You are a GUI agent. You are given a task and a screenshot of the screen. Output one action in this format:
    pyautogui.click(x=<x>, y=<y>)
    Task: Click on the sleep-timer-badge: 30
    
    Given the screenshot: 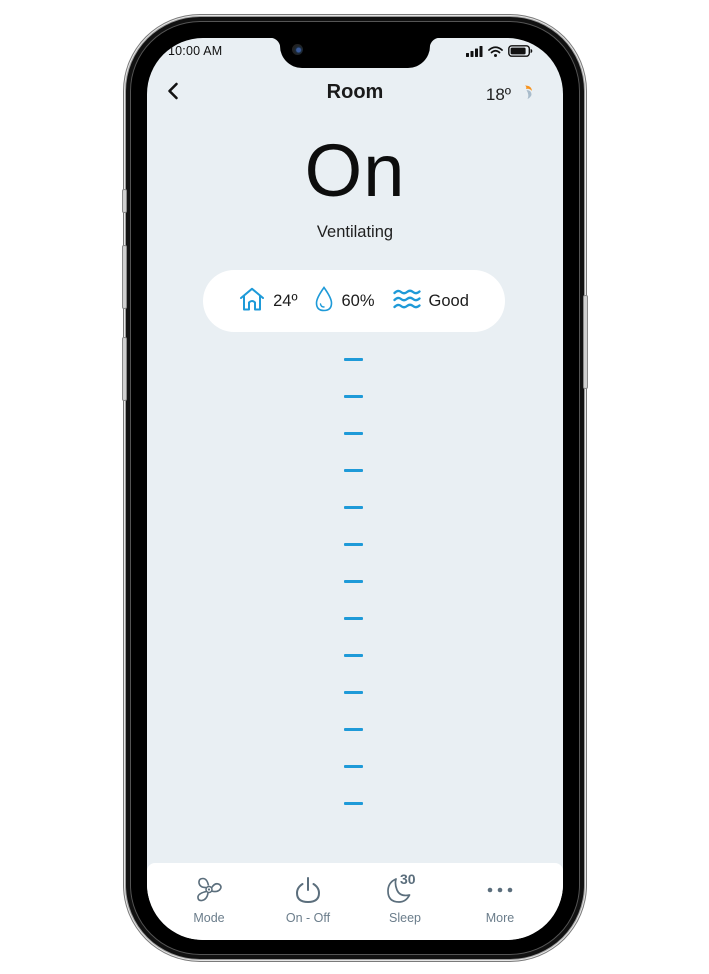 What is the action you would take?
    pyautogui.click(x=408, y=879)
    